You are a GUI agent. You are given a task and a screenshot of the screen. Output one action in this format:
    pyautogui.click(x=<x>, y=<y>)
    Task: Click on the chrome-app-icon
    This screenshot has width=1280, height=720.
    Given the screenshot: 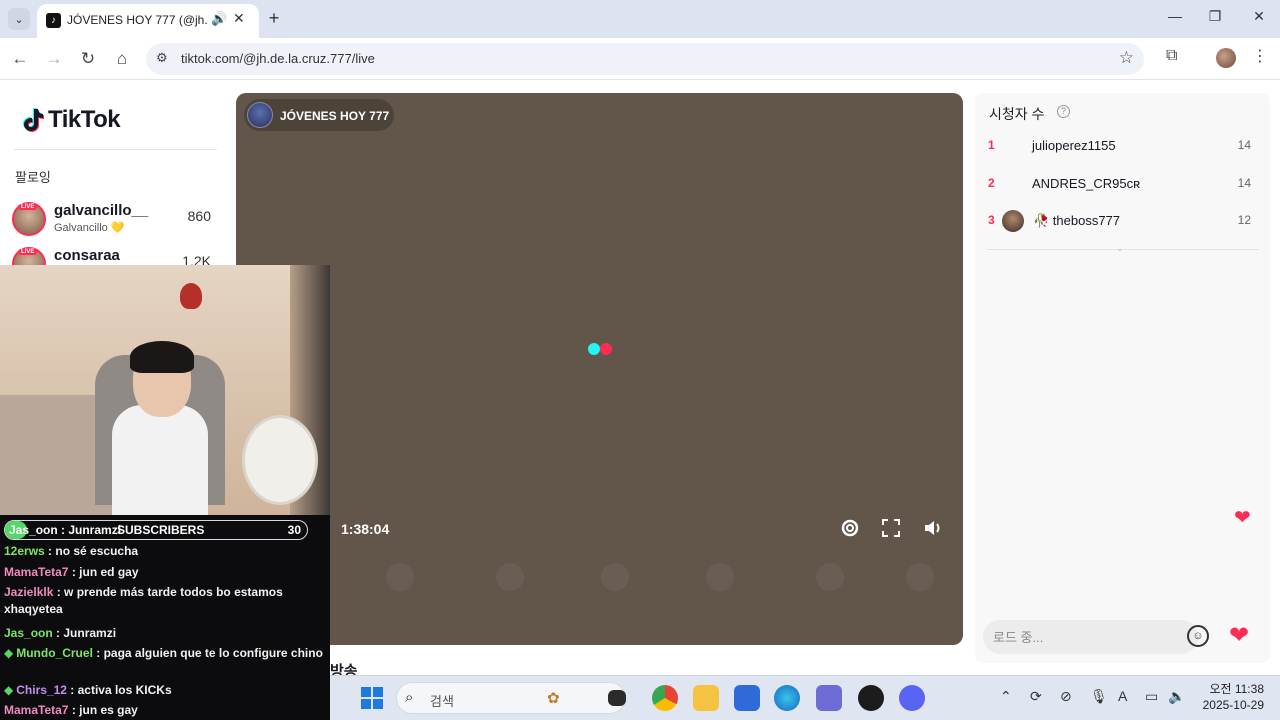 What is the action you would take?
    pyautogui.click(x=665, y=698)
    